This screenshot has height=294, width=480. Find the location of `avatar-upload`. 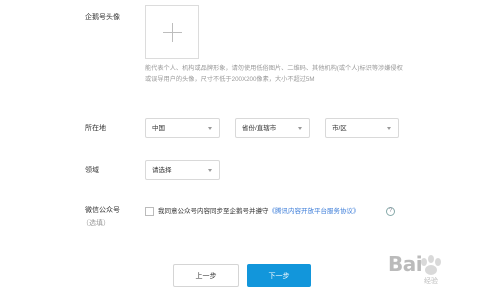

avatar-upload is located at coordinates (172, 32).